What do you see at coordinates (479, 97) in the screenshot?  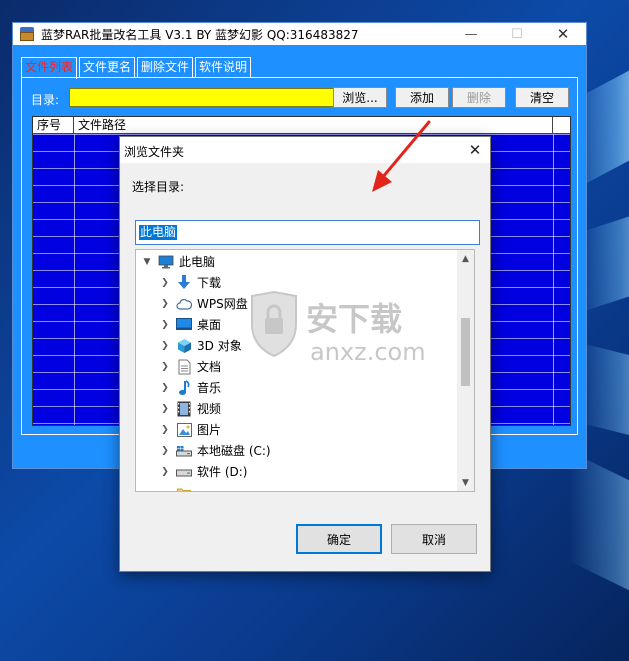 I see `delete-button: 删除` at bounding box center [479, 97].